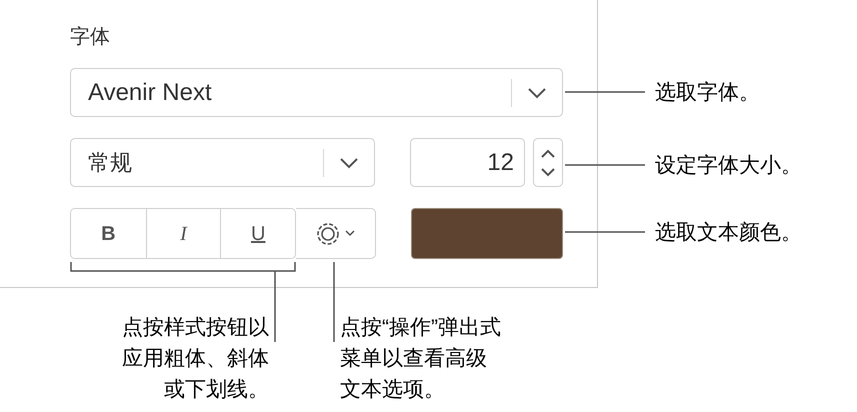 This screenshot has height=412, width=857. I want to click on action-menu-button, so click(336, 233).